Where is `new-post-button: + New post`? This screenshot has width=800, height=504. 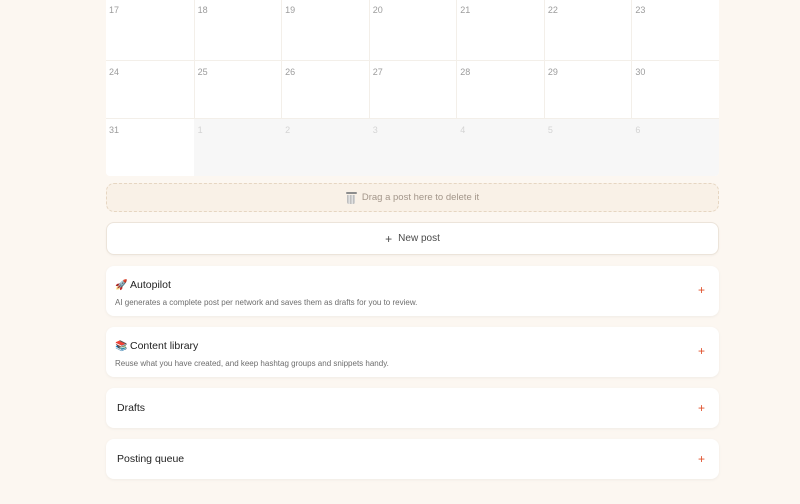 new-post-button: + New post is located at coordinates (412, 238).